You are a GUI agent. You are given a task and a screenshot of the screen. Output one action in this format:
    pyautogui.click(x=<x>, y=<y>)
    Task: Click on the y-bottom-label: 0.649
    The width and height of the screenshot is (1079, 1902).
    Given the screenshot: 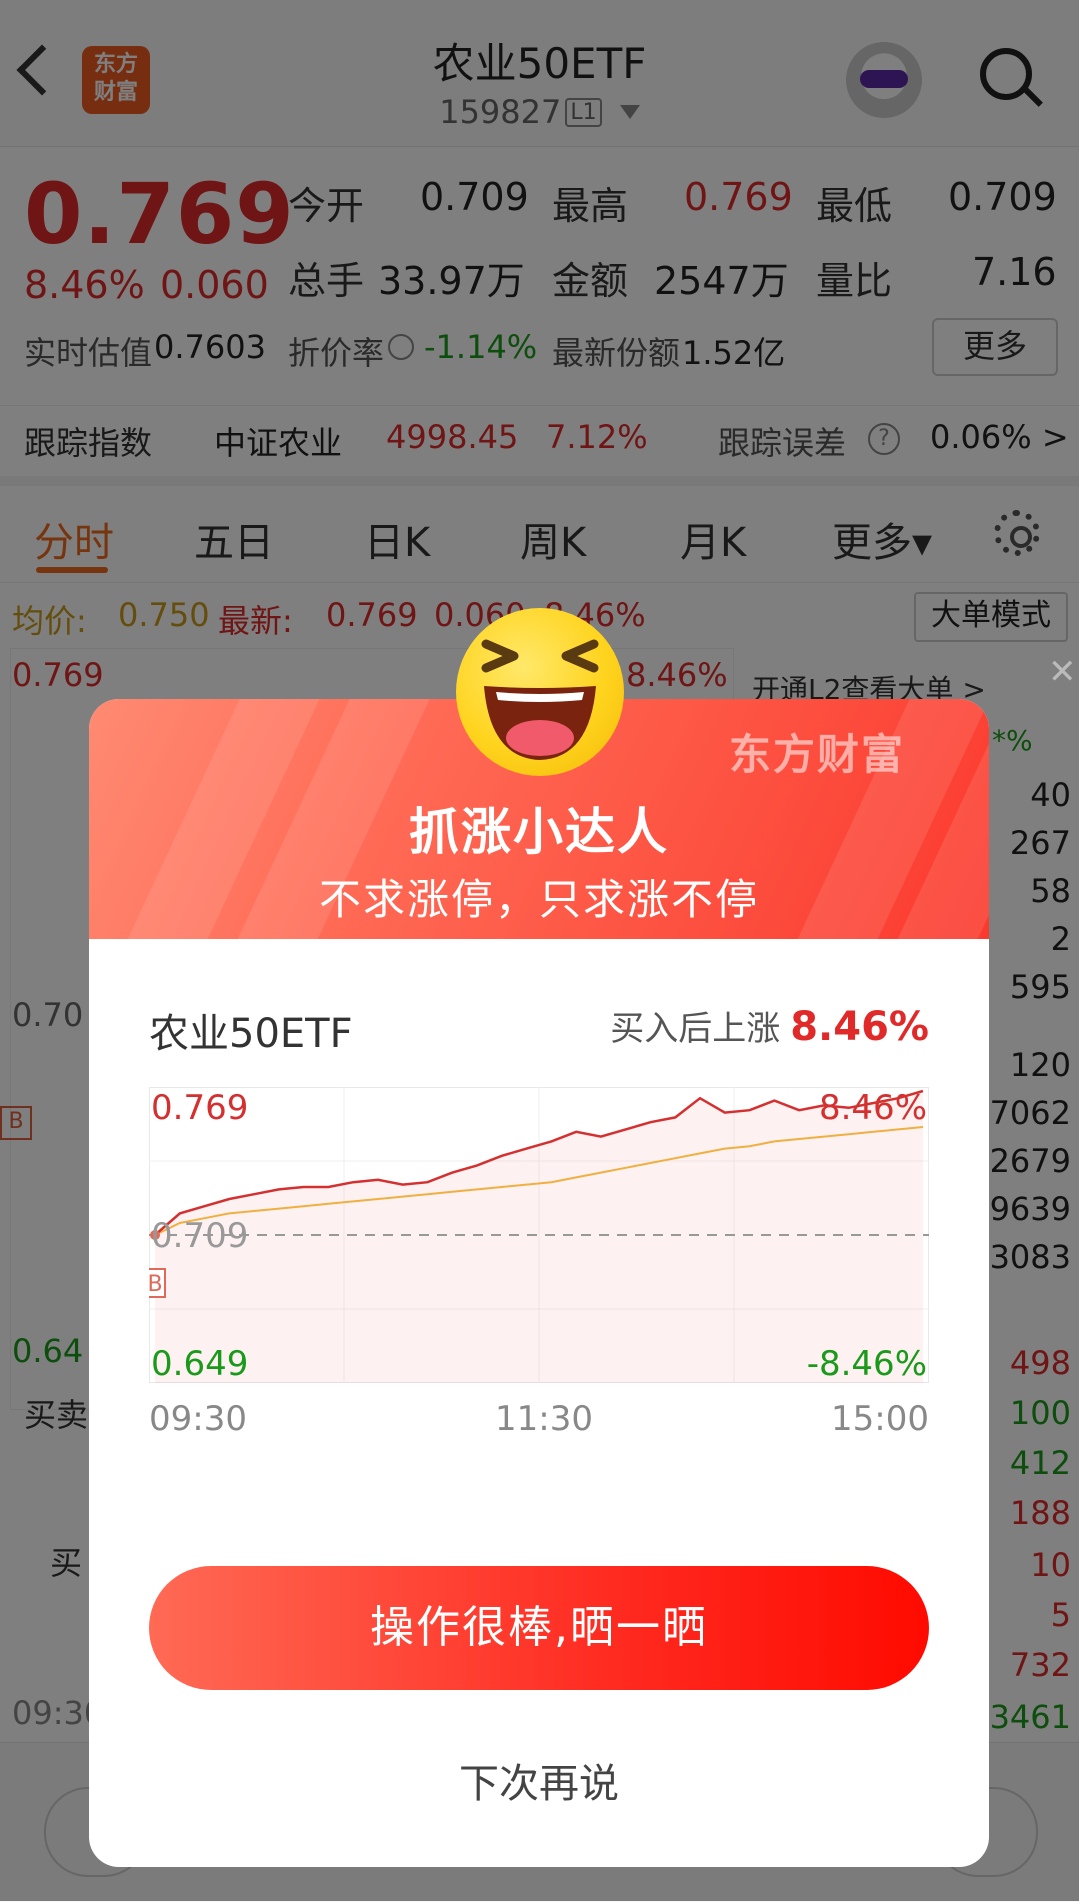 What is the action you would take?
    pyautogui.click(x=199, y=1363)
    